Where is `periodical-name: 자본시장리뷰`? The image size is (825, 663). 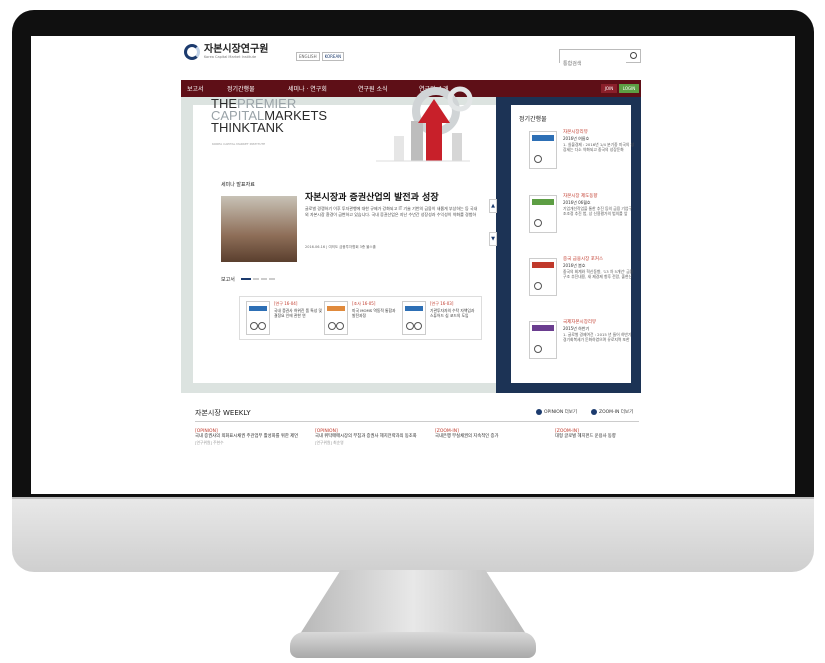
periodical-name: 자본시장리뷰 is located at coordinates (575, 132).